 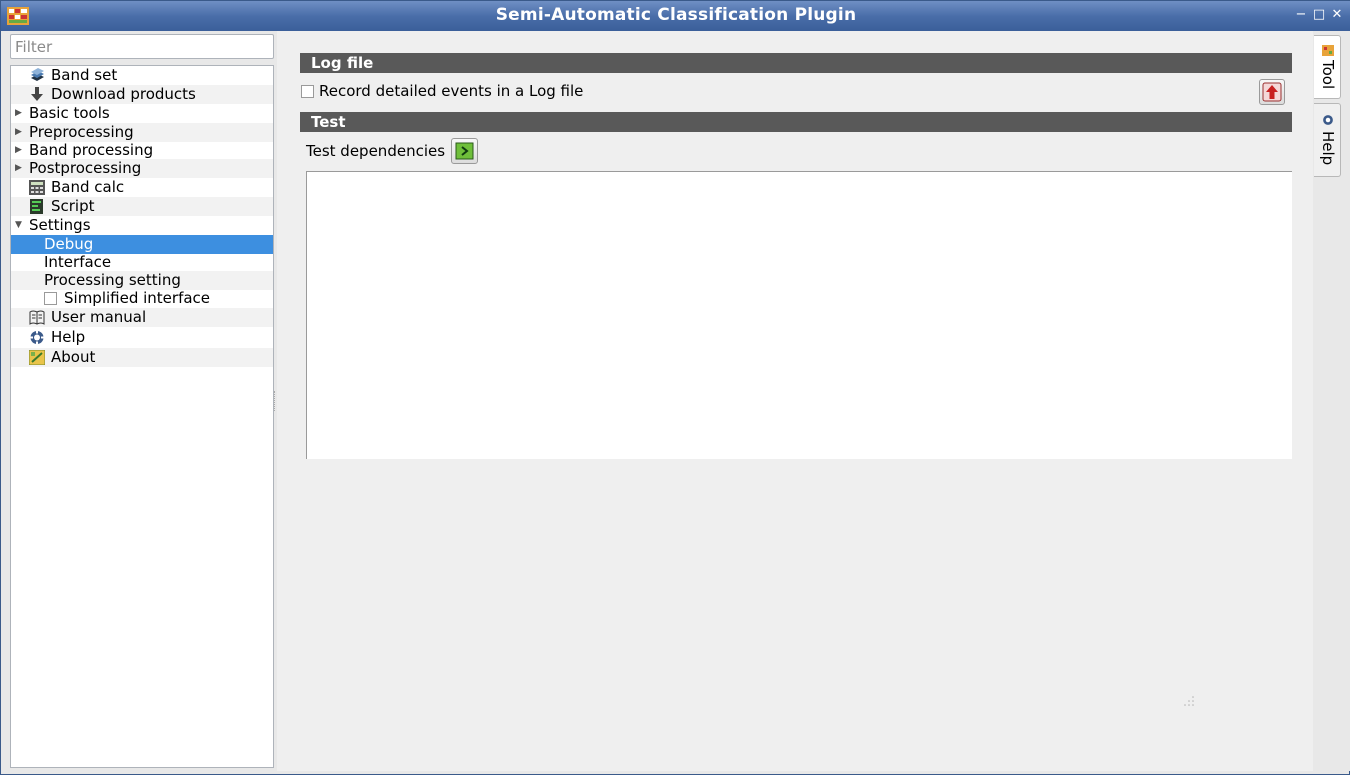 I want to click on tree-item-basic-tools: ▶ Basic tools, so click(x=142, y=113).